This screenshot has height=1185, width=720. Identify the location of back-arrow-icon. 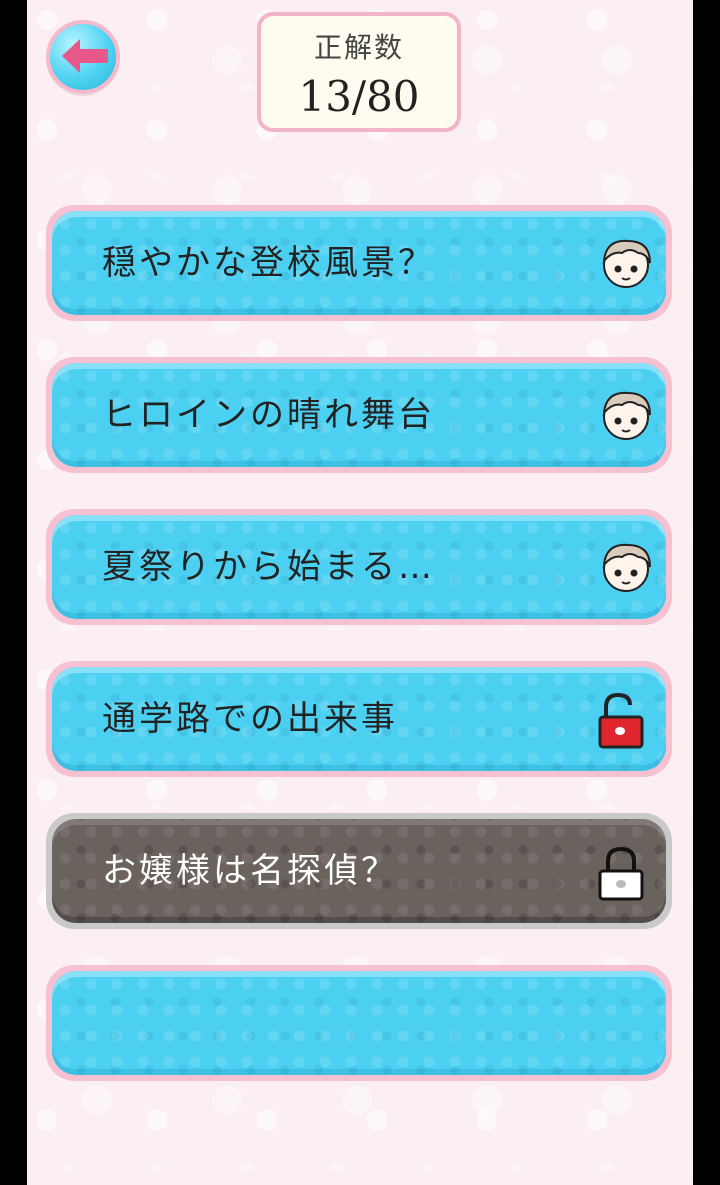
(85, 56).